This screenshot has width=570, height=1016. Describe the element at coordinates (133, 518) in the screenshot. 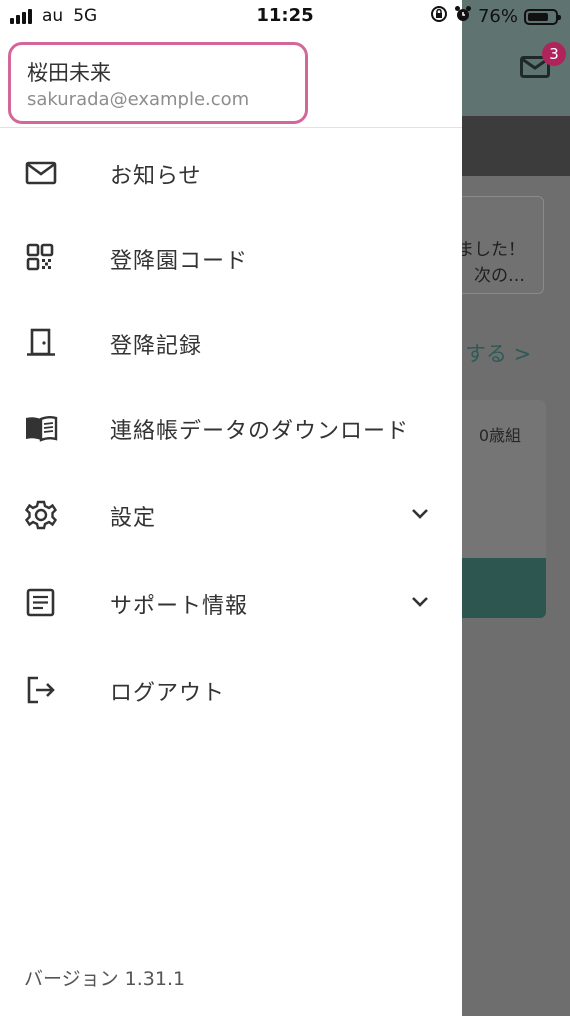

I see `menu-item-label: 設定` at that location.